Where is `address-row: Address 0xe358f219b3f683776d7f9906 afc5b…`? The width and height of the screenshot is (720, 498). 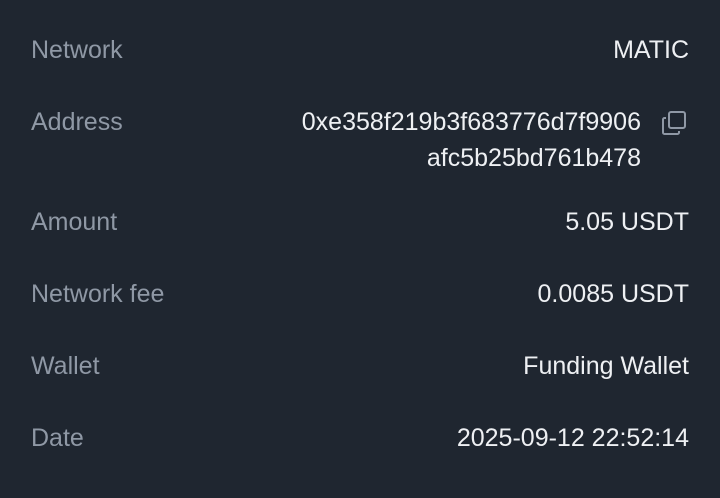
address-row: Address 0xe358f219b3f683776d7f9906 afc5b… is located at coordinates (360, 140).